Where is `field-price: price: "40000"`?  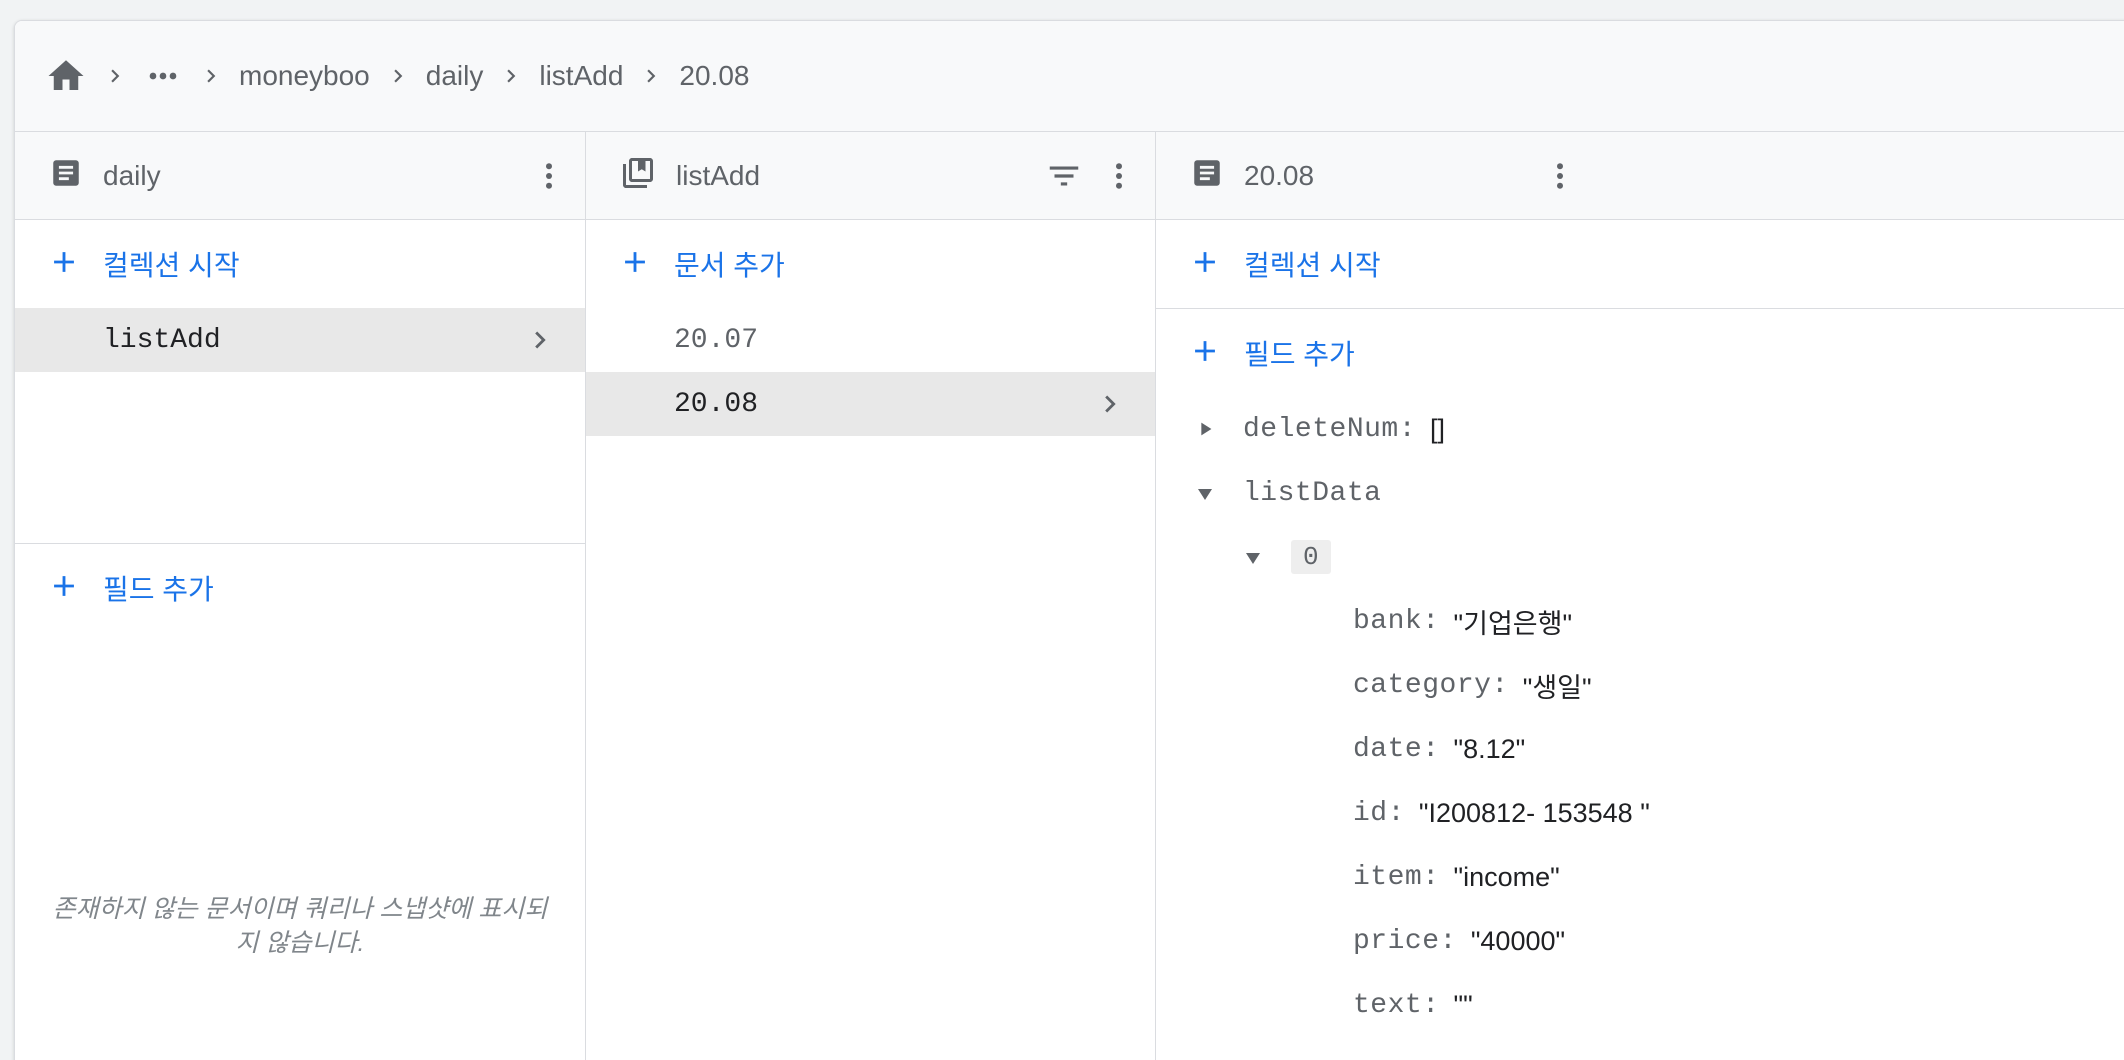
field-price: price: "40000" is located at coordinates (1640, 941).